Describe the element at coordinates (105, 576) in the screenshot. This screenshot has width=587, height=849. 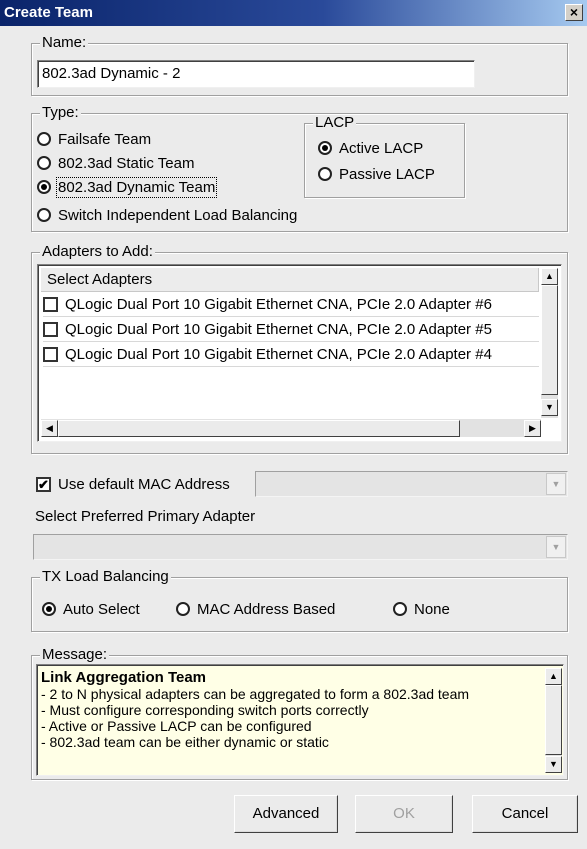
I see `tx-group-legend: TX Load Balancing` at that location.